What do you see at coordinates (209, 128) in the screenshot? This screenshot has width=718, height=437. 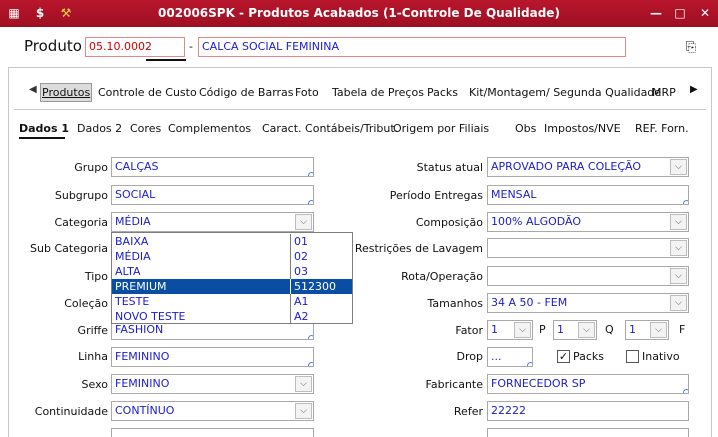 I see `tab-complementos: Complementos` at bounding box center [209, 128].